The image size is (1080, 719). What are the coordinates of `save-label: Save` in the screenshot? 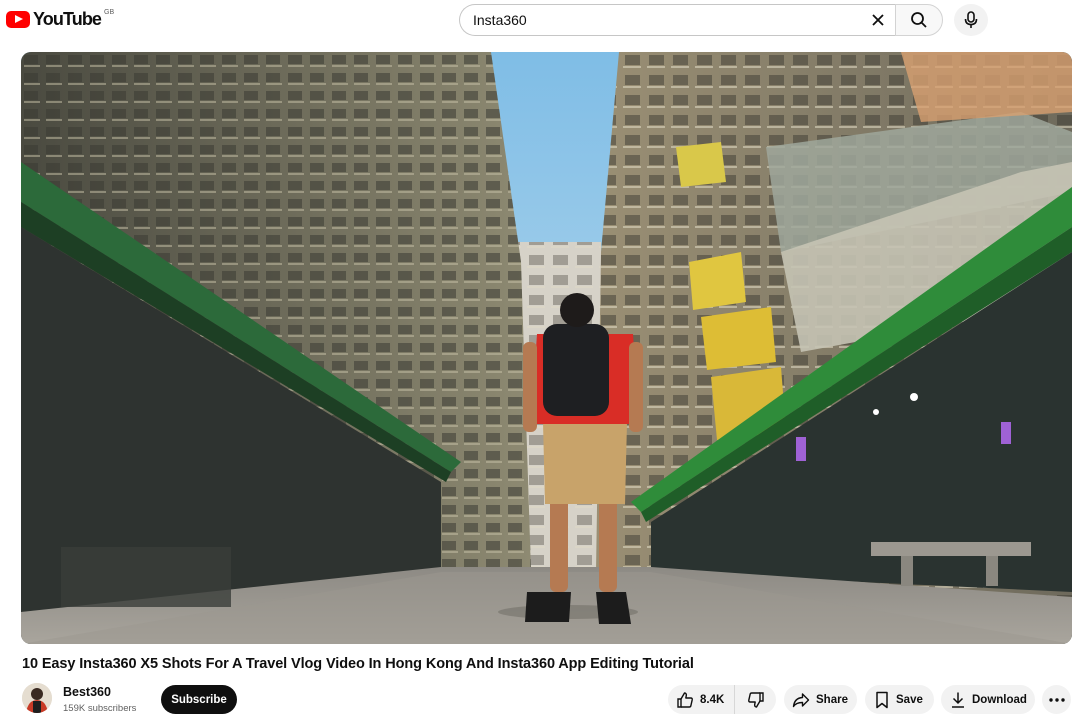 It's located at (909, 699).